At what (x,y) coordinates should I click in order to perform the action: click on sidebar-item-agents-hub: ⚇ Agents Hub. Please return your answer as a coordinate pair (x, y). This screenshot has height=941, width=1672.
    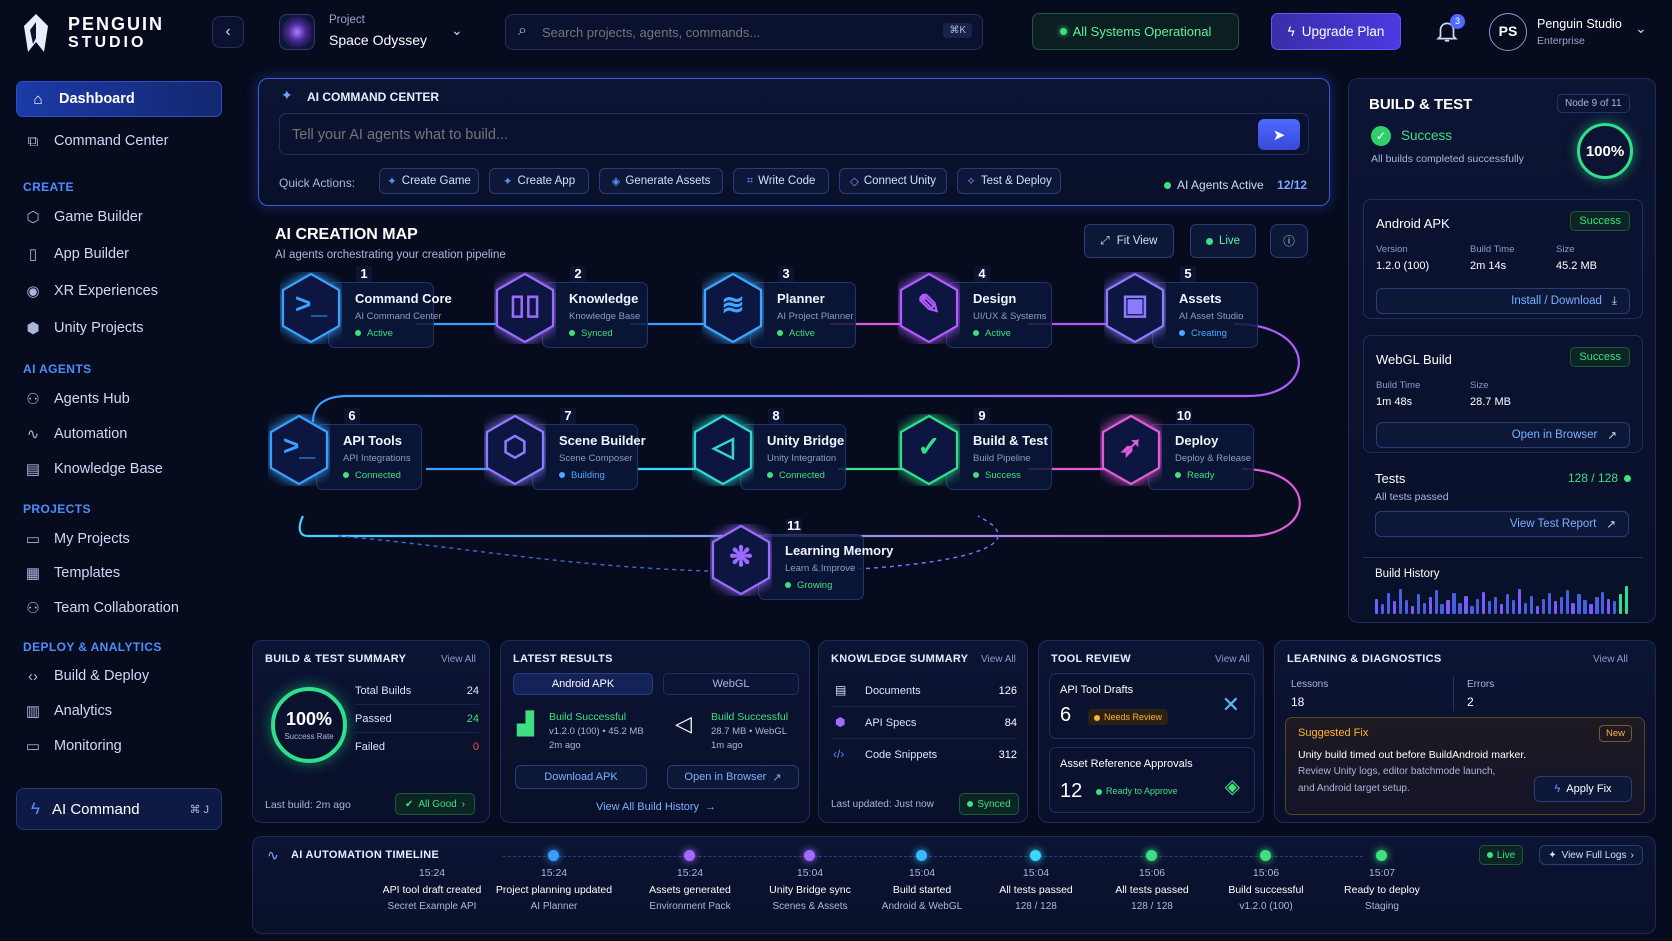
    Looking at the image, I should click on (122, 399).